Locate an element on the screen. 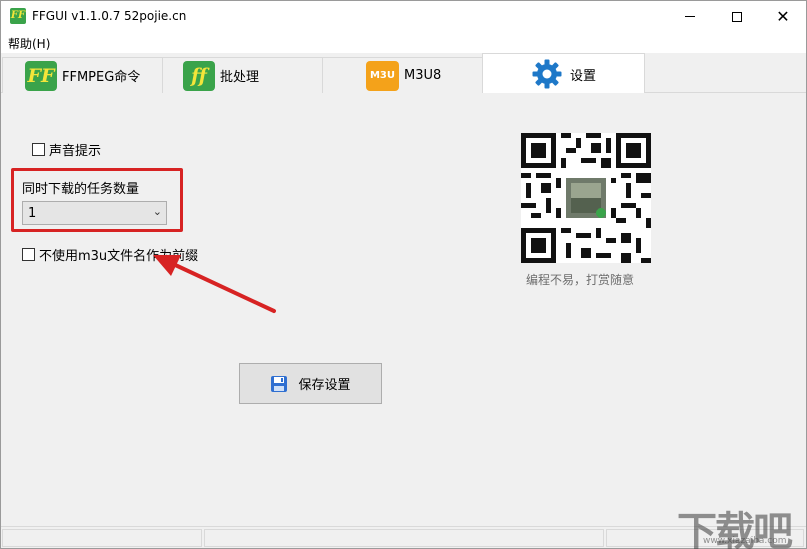  site-watermark-url: www.xiazaiba.com is located at coordinates (745, 541).